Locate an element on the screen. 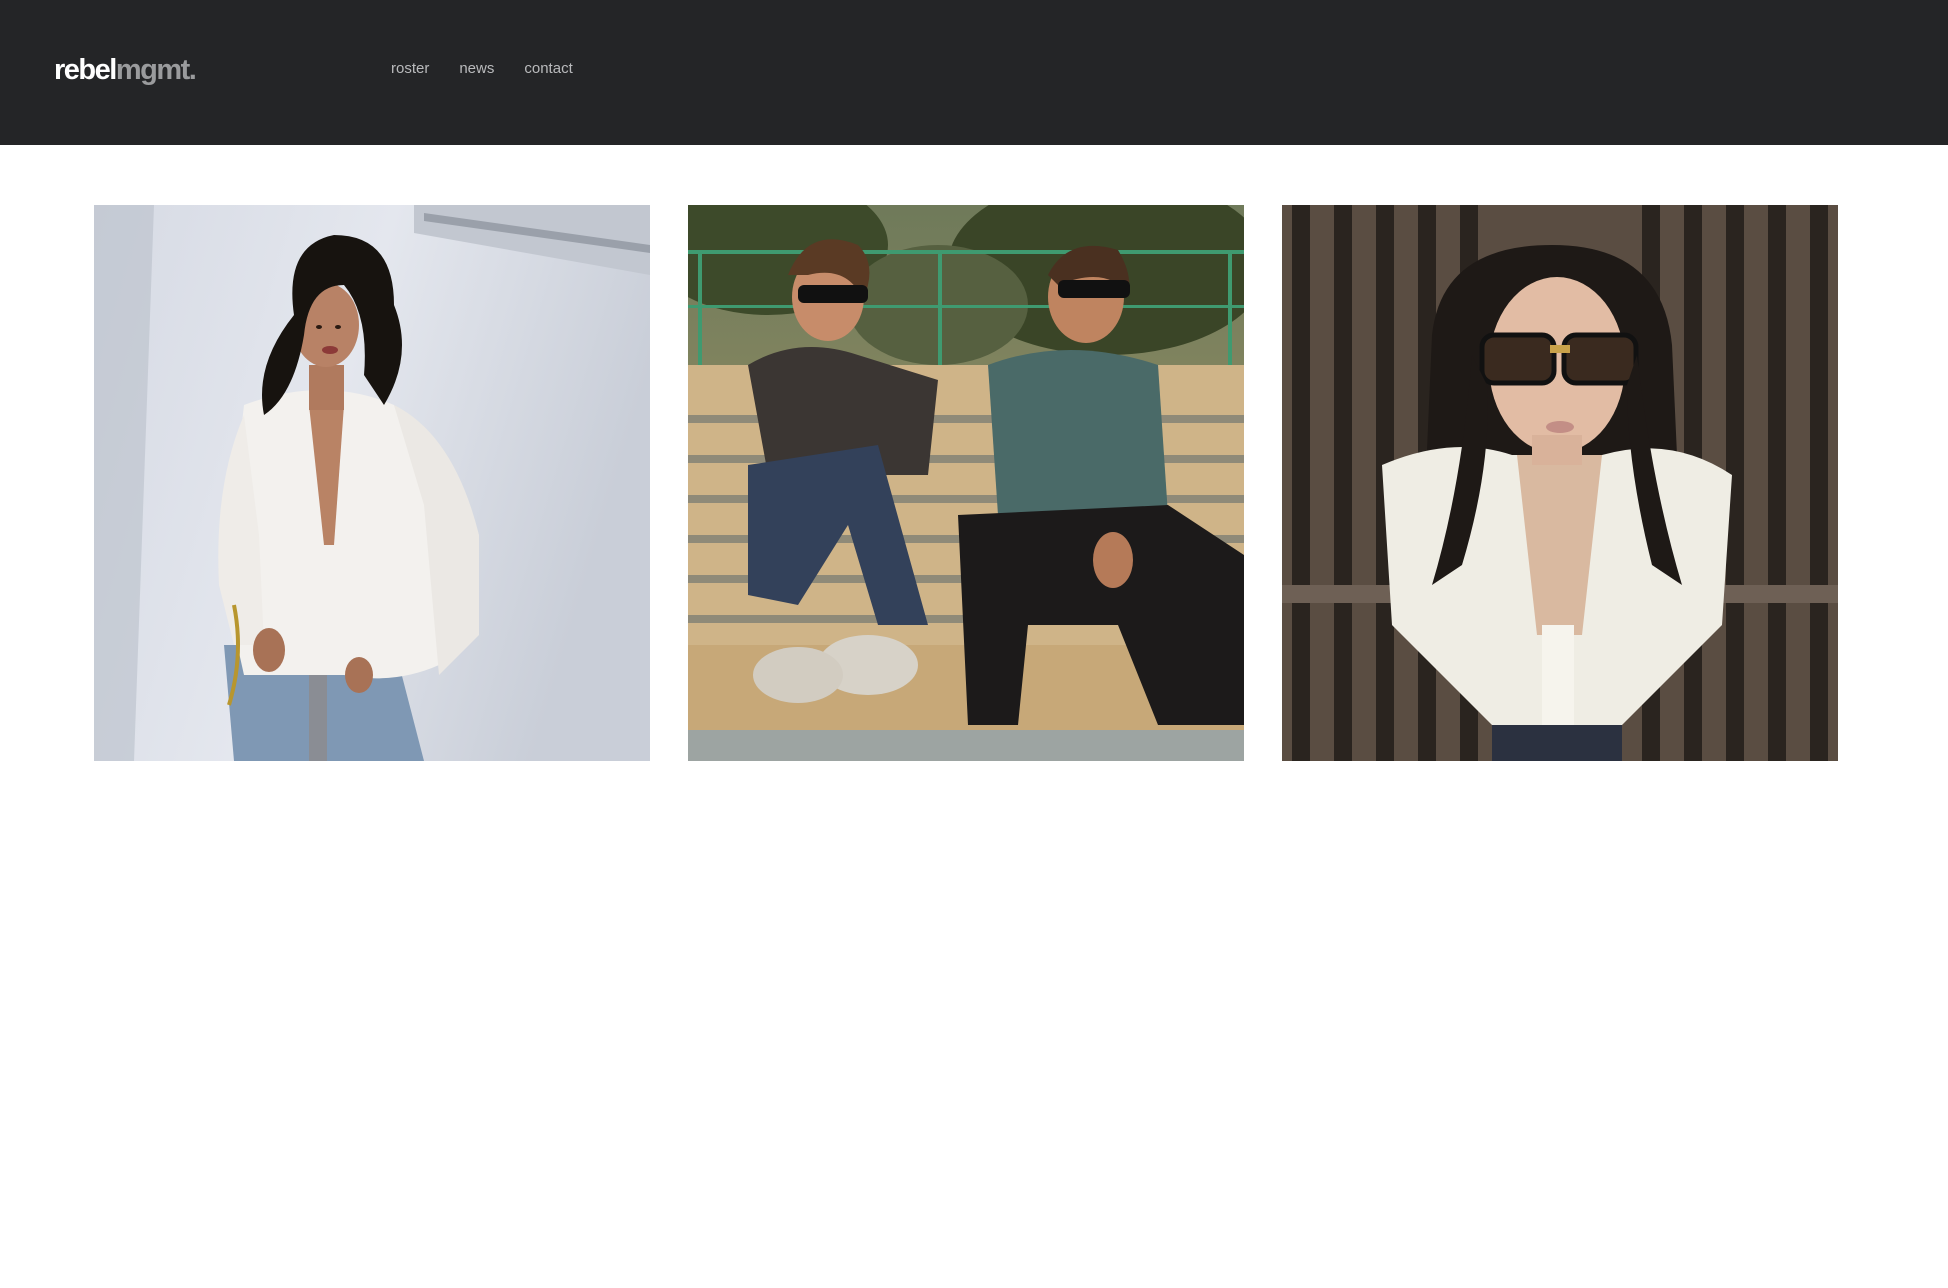  logo-text-secondary: mgmt. is located at coordinates (156, 70).